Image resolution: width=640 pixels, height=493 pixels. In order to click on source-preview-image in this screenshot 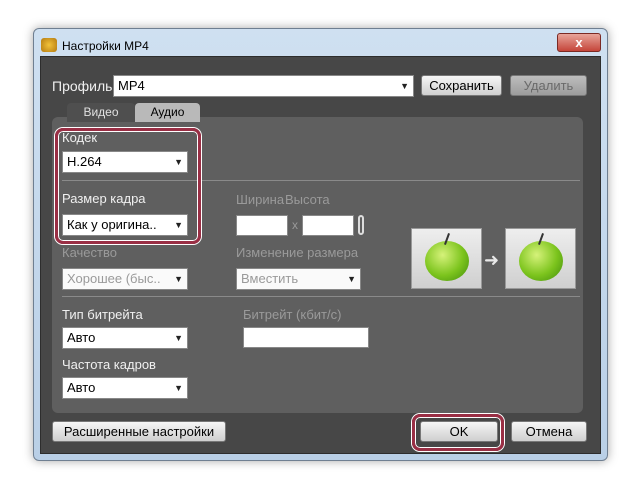, I will do `click(446, 258)`.